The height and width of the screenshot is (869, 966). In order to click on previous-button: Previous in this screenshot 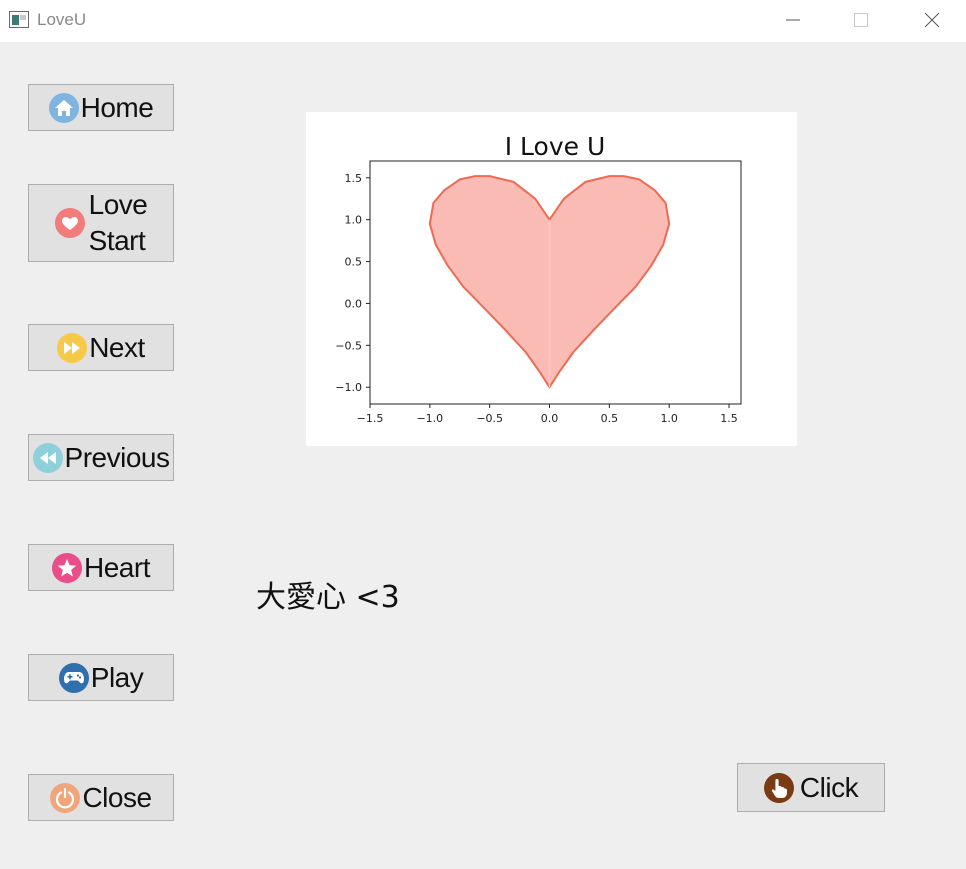, I will do `click(101, 457)`.